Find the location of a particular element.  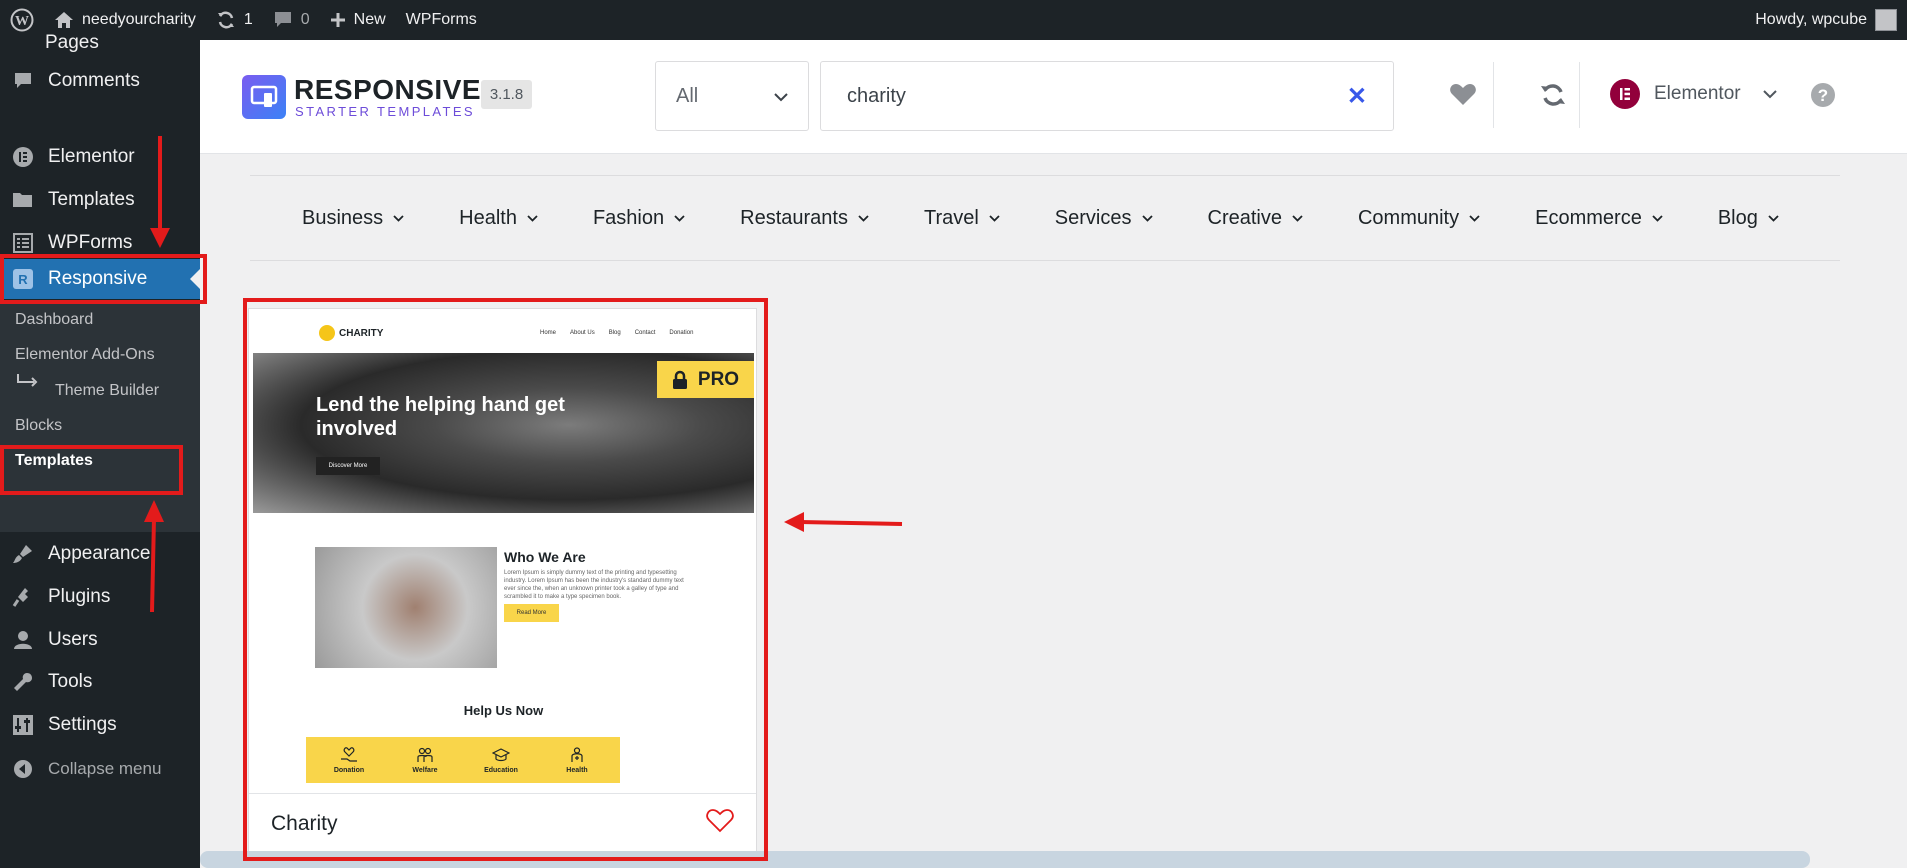

arrow-left-to-card is located at coordinates (843, 522).